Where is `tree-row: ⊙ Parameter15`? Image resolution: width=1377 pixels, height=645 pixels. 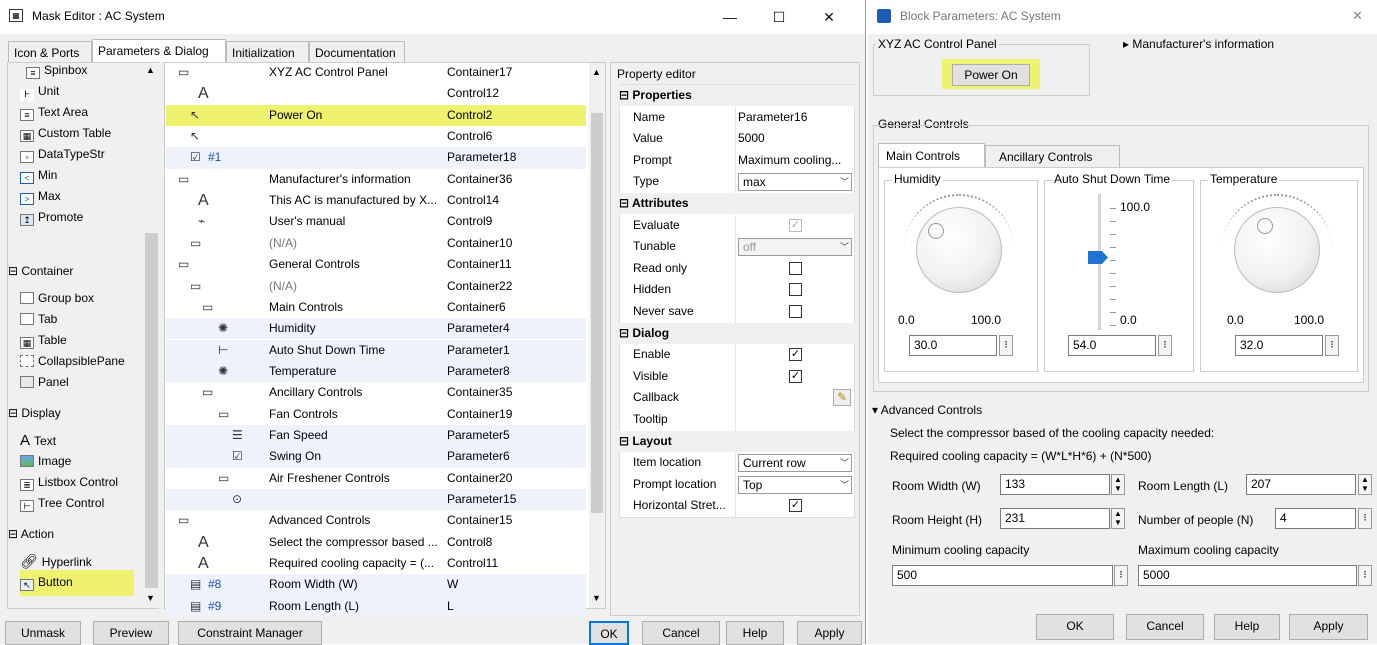
tree-row: ⊙ Parameter15 is located at coordinates (376, 500).